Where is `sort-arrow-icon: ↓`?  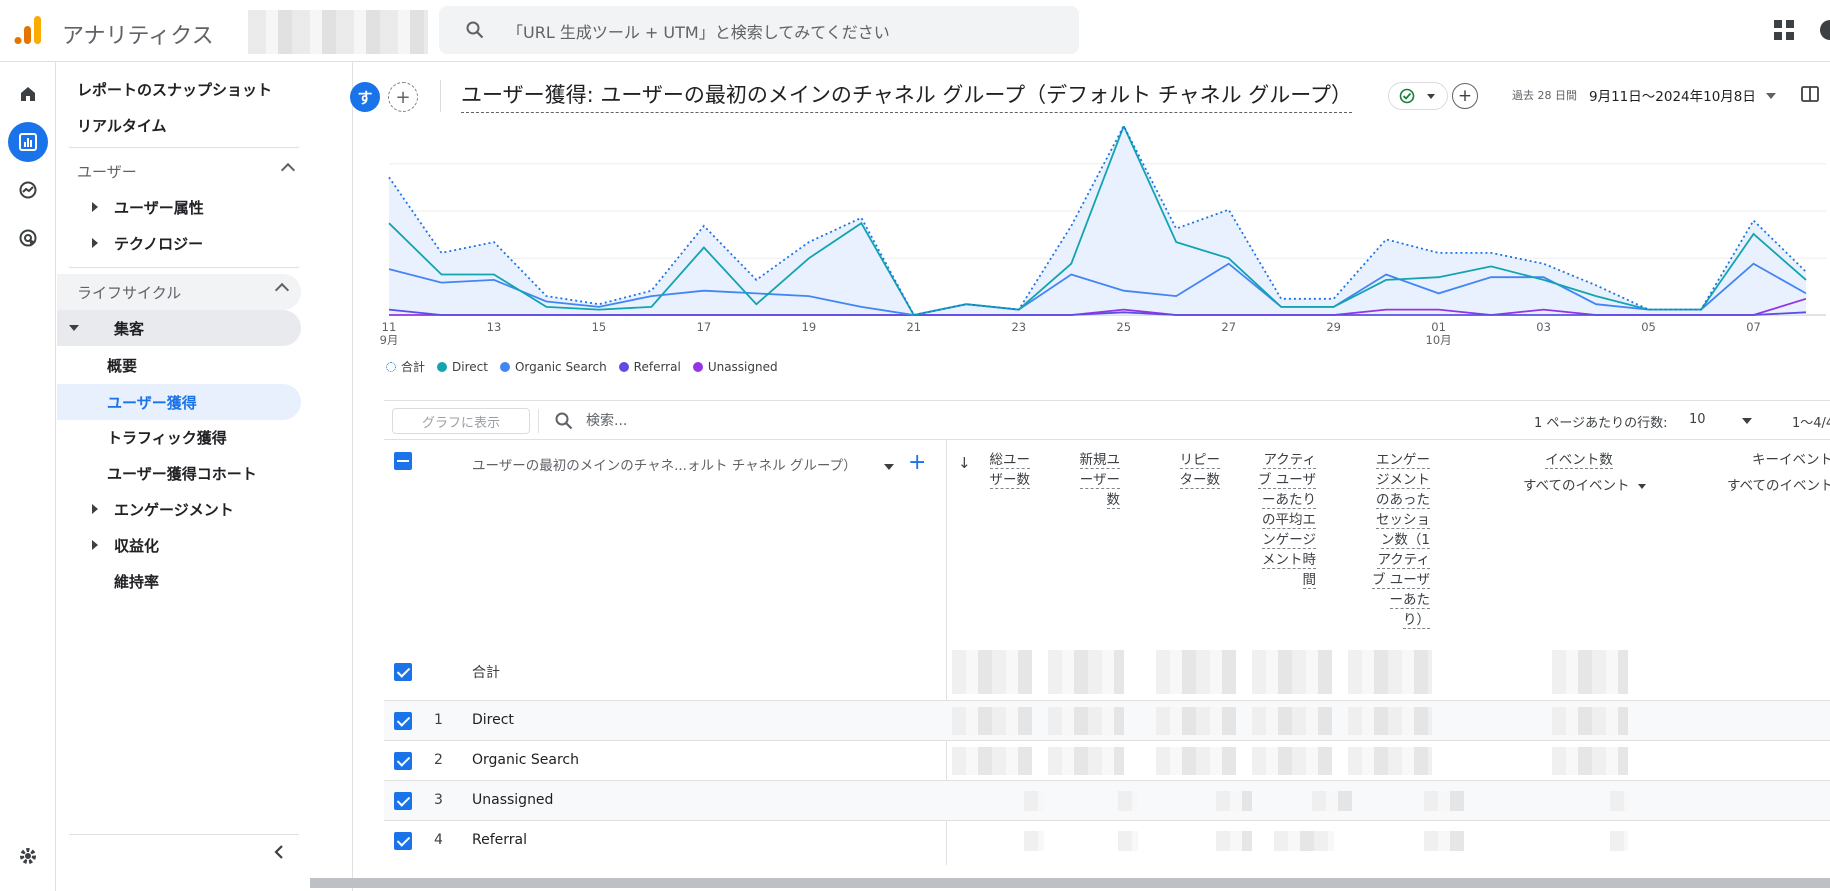
sort-arrow-icon: ↓ is located at coordinates (964, 463).